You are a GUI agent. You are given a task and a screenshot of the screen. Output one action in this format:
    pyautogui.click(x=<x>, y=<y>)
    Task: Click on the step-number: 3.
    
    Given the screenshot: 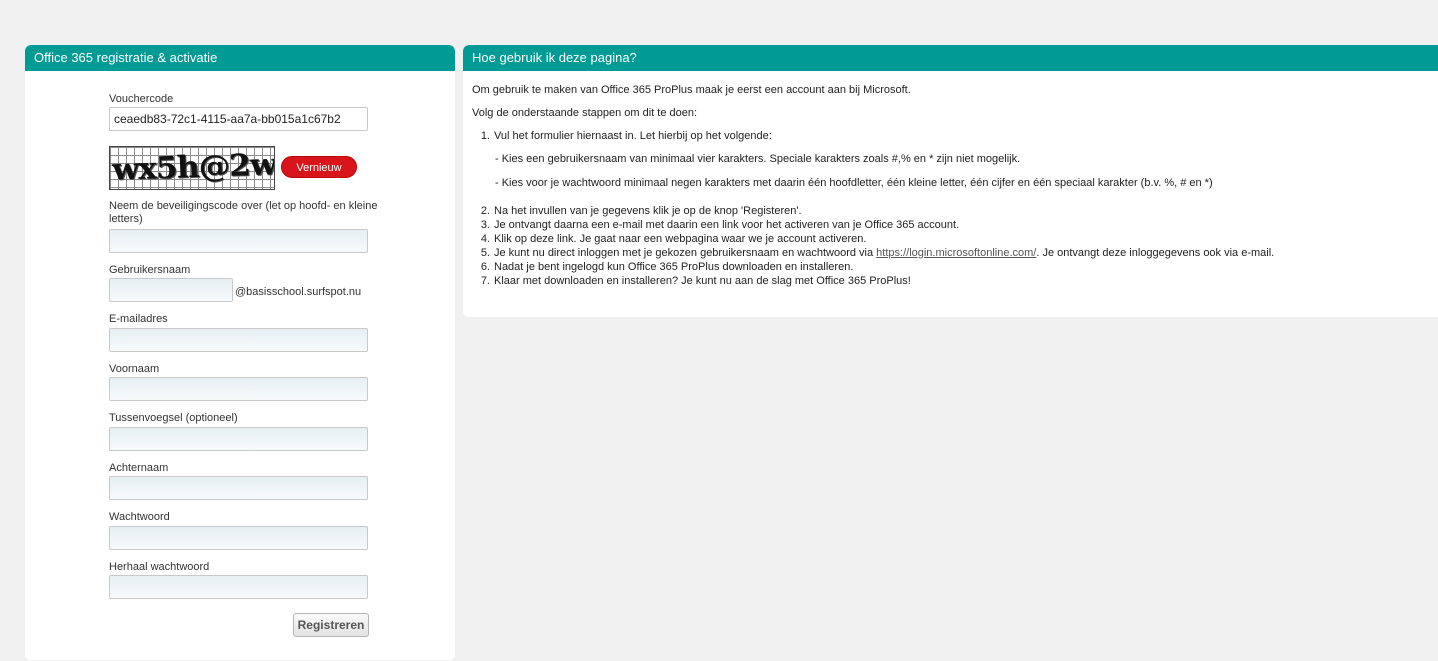 What is the action you would take?
    pyautogui.click(x=485, y=225)
    